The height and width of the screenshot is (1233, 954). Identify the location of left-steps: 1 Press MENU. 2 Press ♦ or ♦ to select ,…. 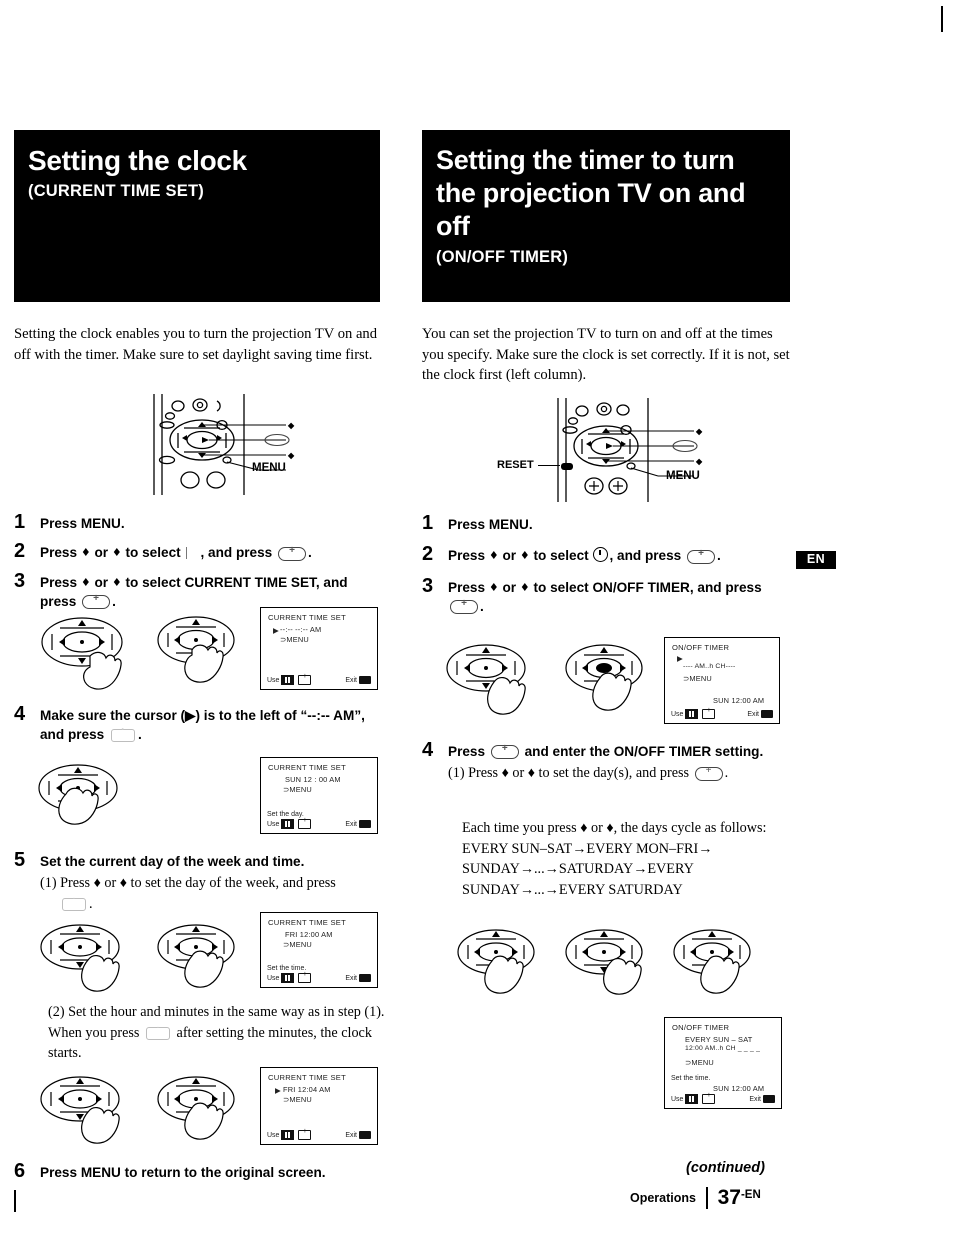
(197, 556).